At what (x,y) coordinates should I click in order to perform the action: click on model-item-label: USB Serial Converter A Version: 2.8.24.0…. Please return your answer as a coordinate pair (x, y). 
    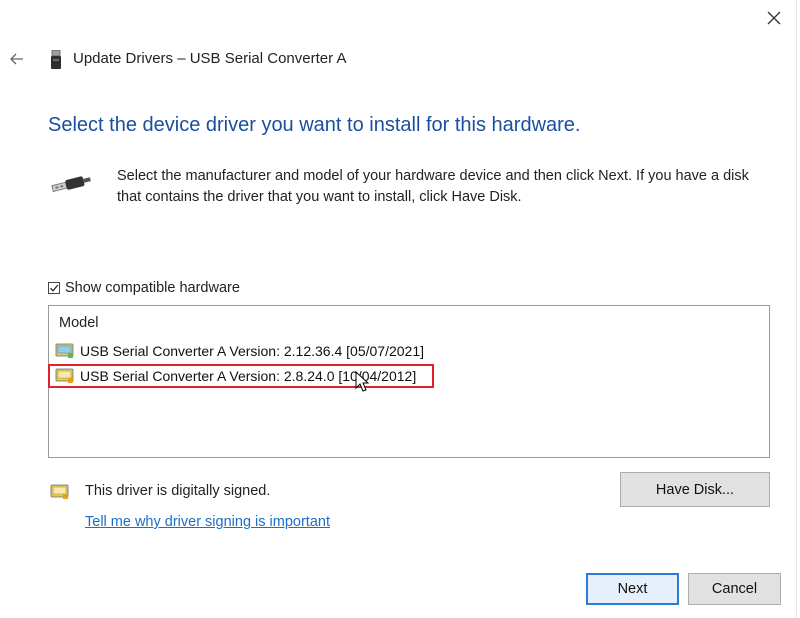
    Looking at the image, I should click on (248, 376).